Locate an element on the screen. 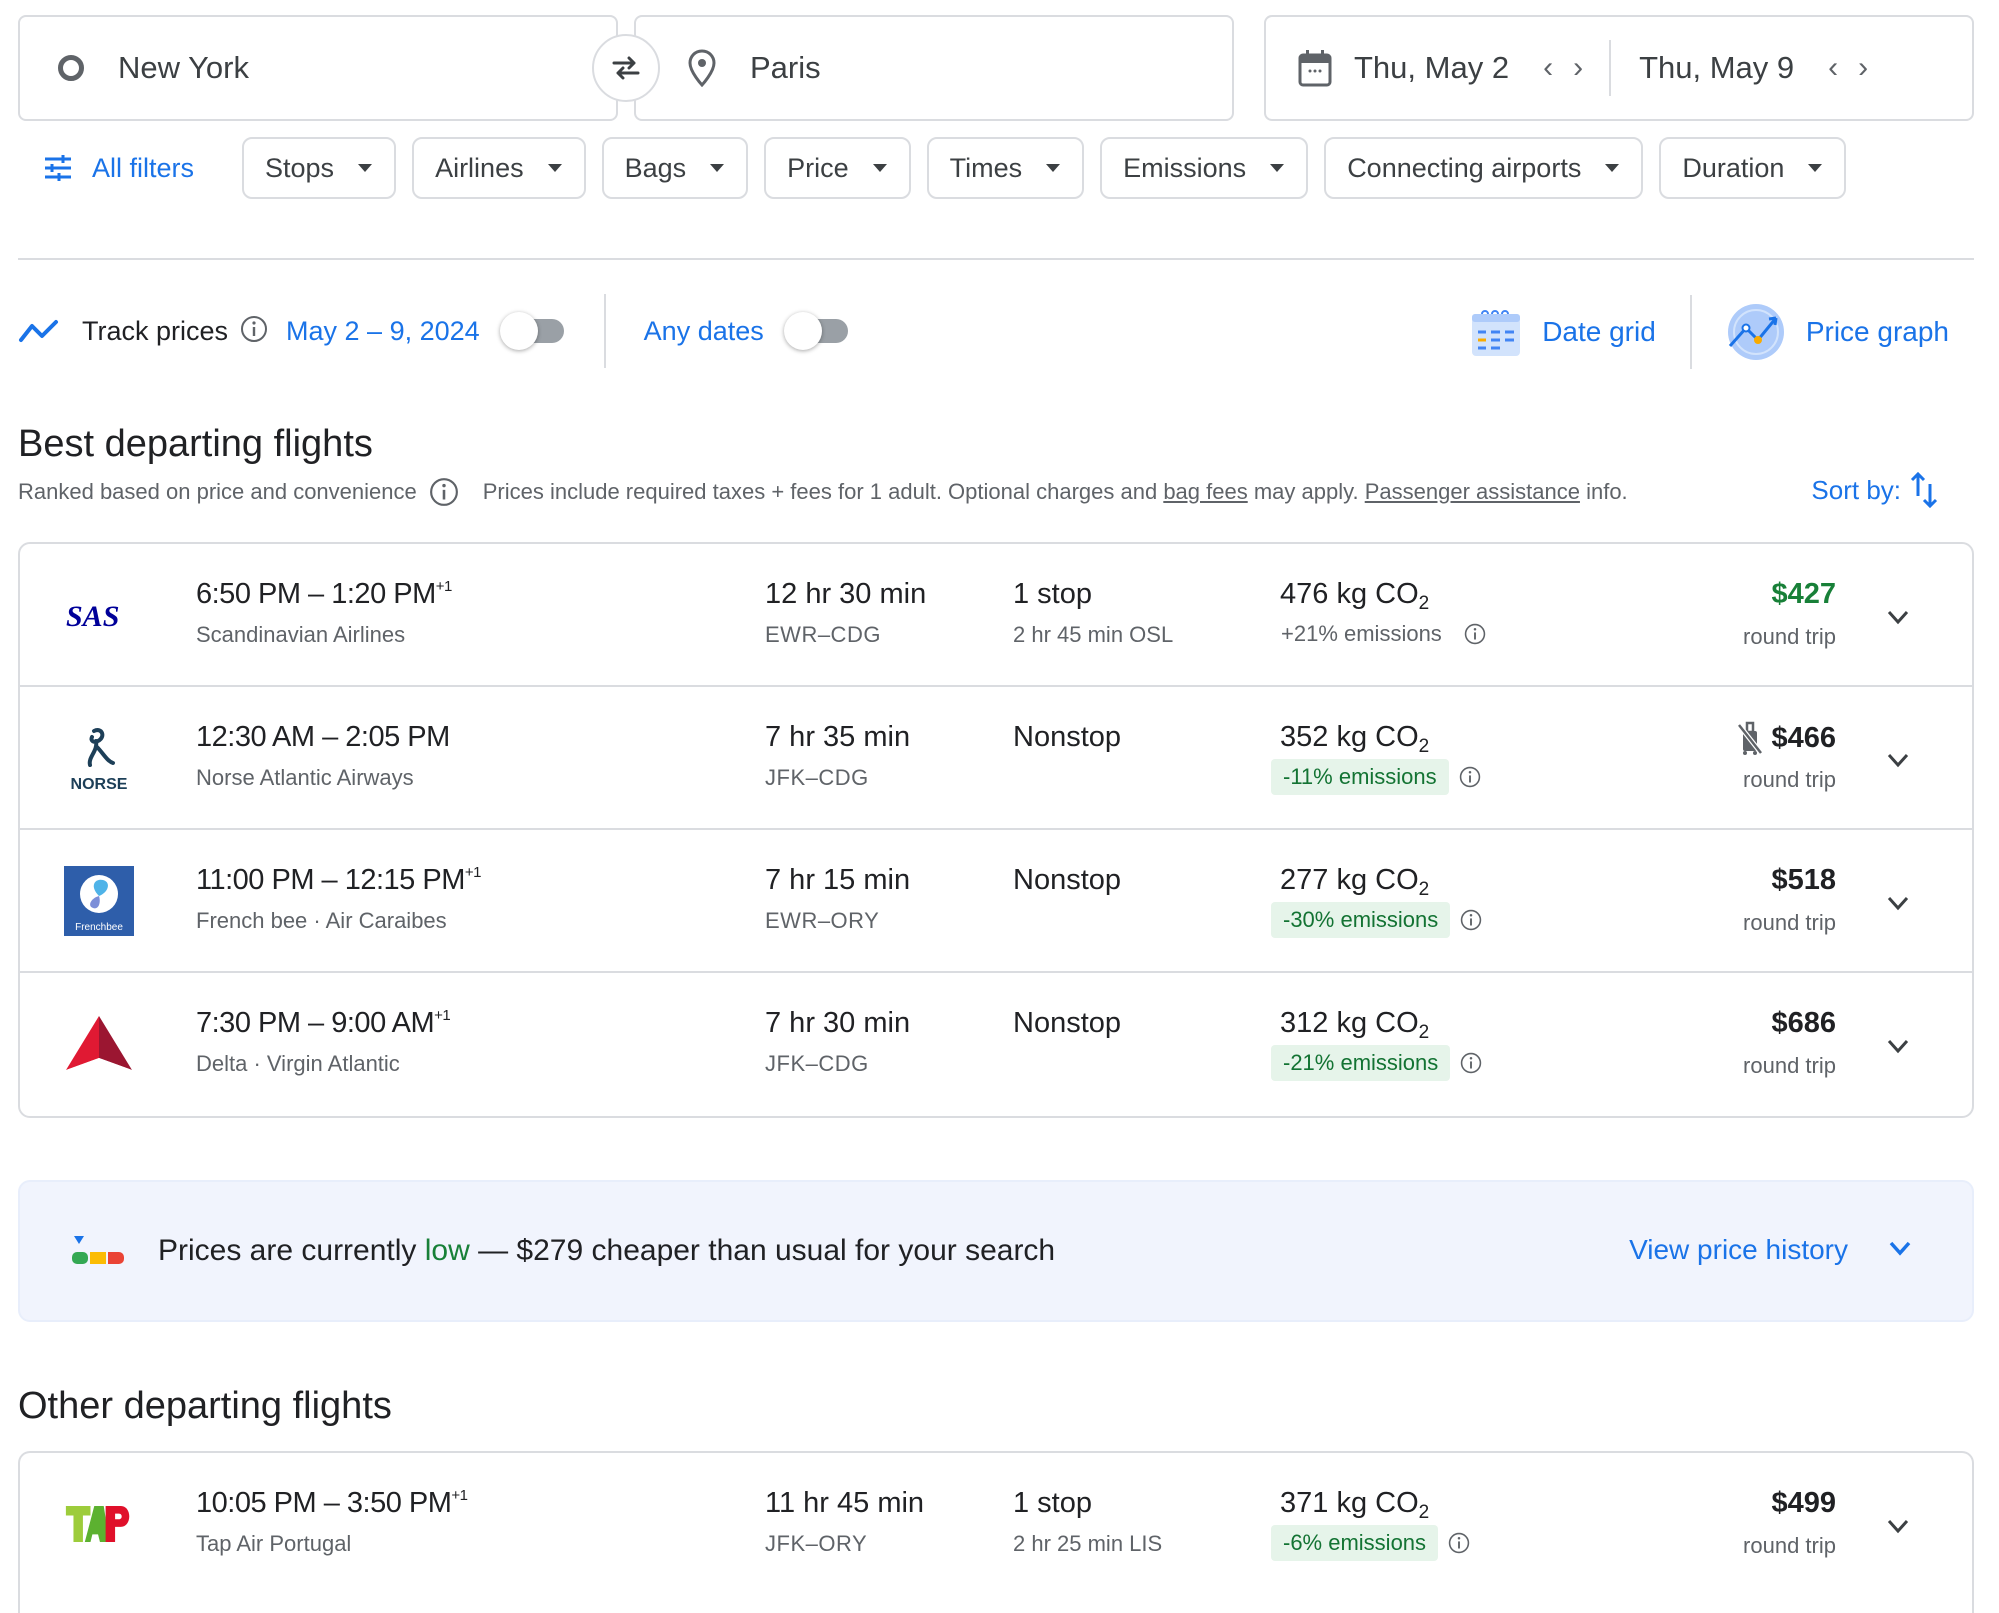 Image resolution: width=1999 pixels, height=1613 pixels. price-level: low is located at coordinates (447, 1250).